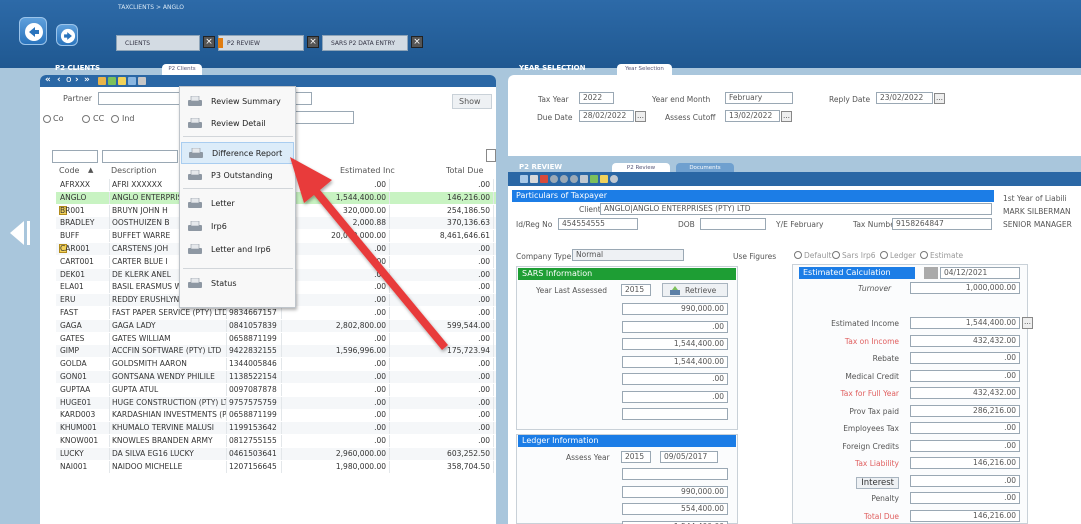 The height and width of the screenshot is (524, 1081). Describe the element at coordinates (276, 364) in the screenshot. I see `table-row: GOLDA GOLDSMITH AARON 1344005846.00.00` at that location.